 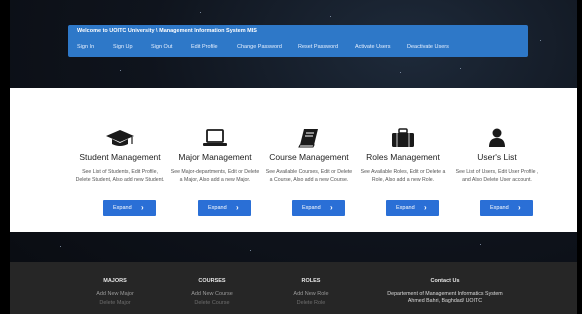 I want to click on footer-heading: MAJORS, so click(x=115, y=281).